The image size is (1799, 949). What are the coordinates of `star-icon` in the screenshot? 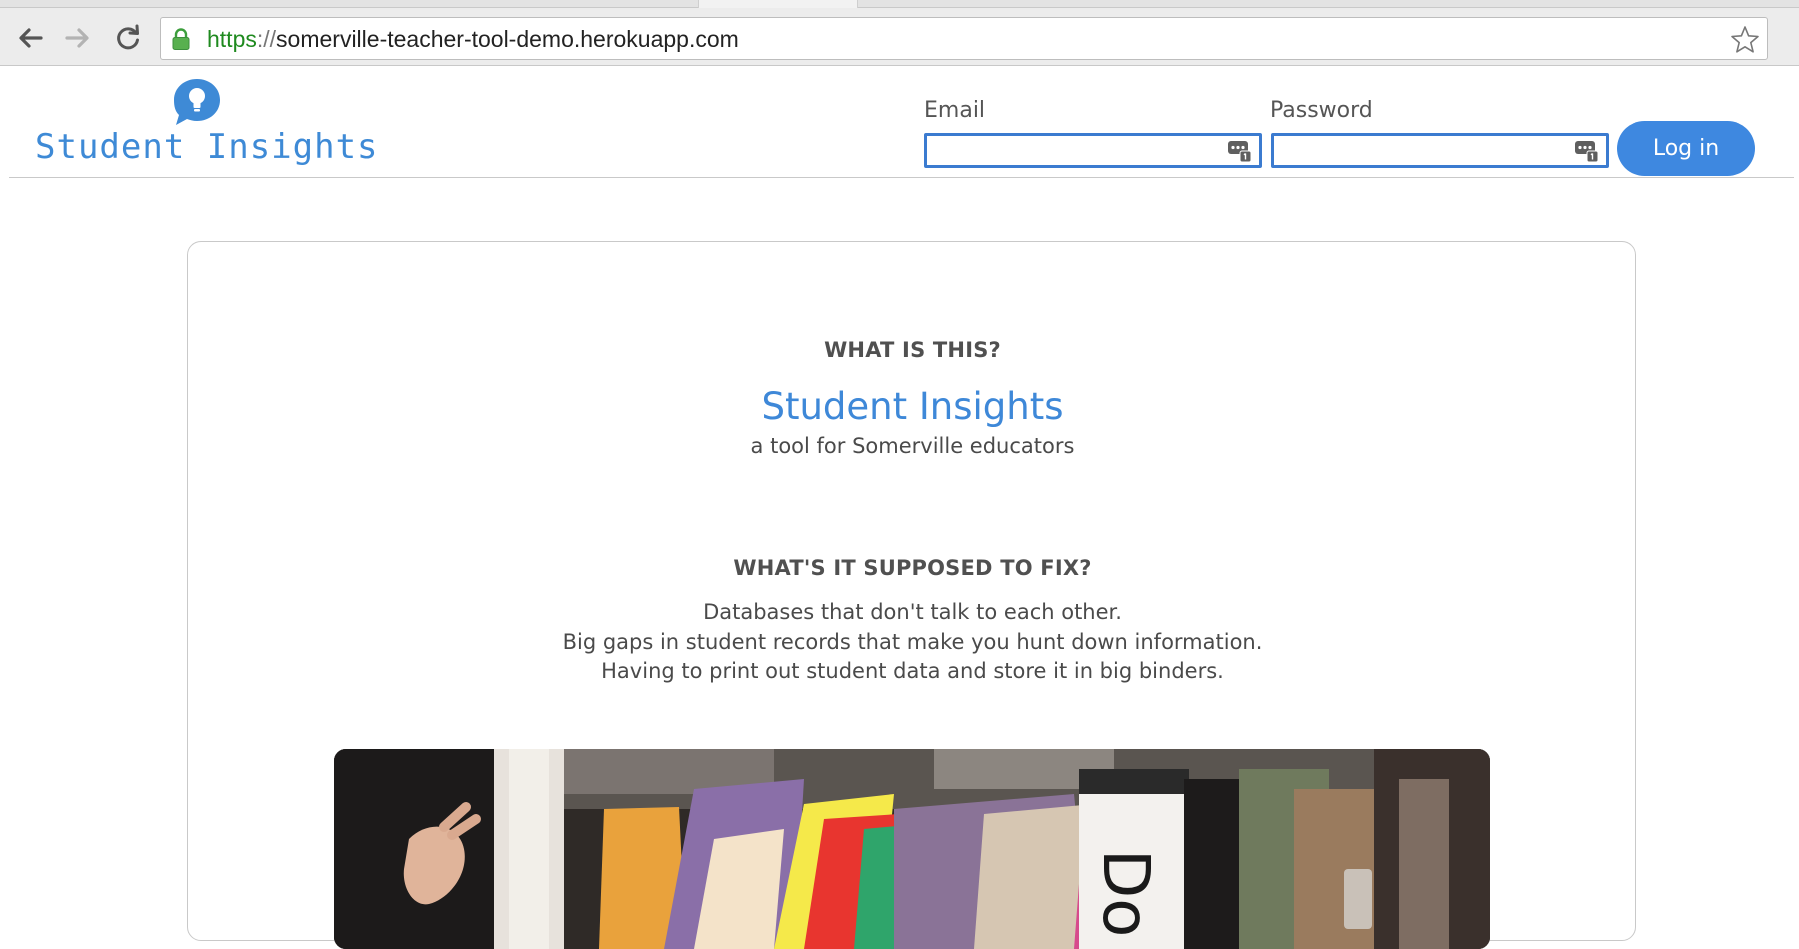 It's located at (1745, 40).